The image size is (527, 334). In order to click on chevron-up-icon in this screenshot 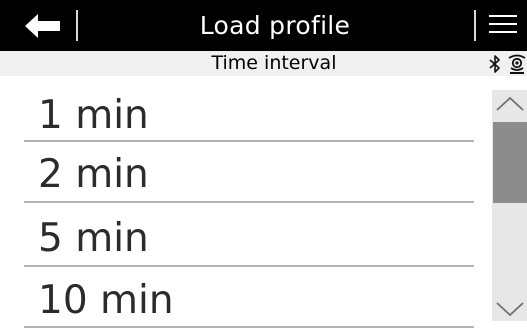, I will do `click(510, 103)`.